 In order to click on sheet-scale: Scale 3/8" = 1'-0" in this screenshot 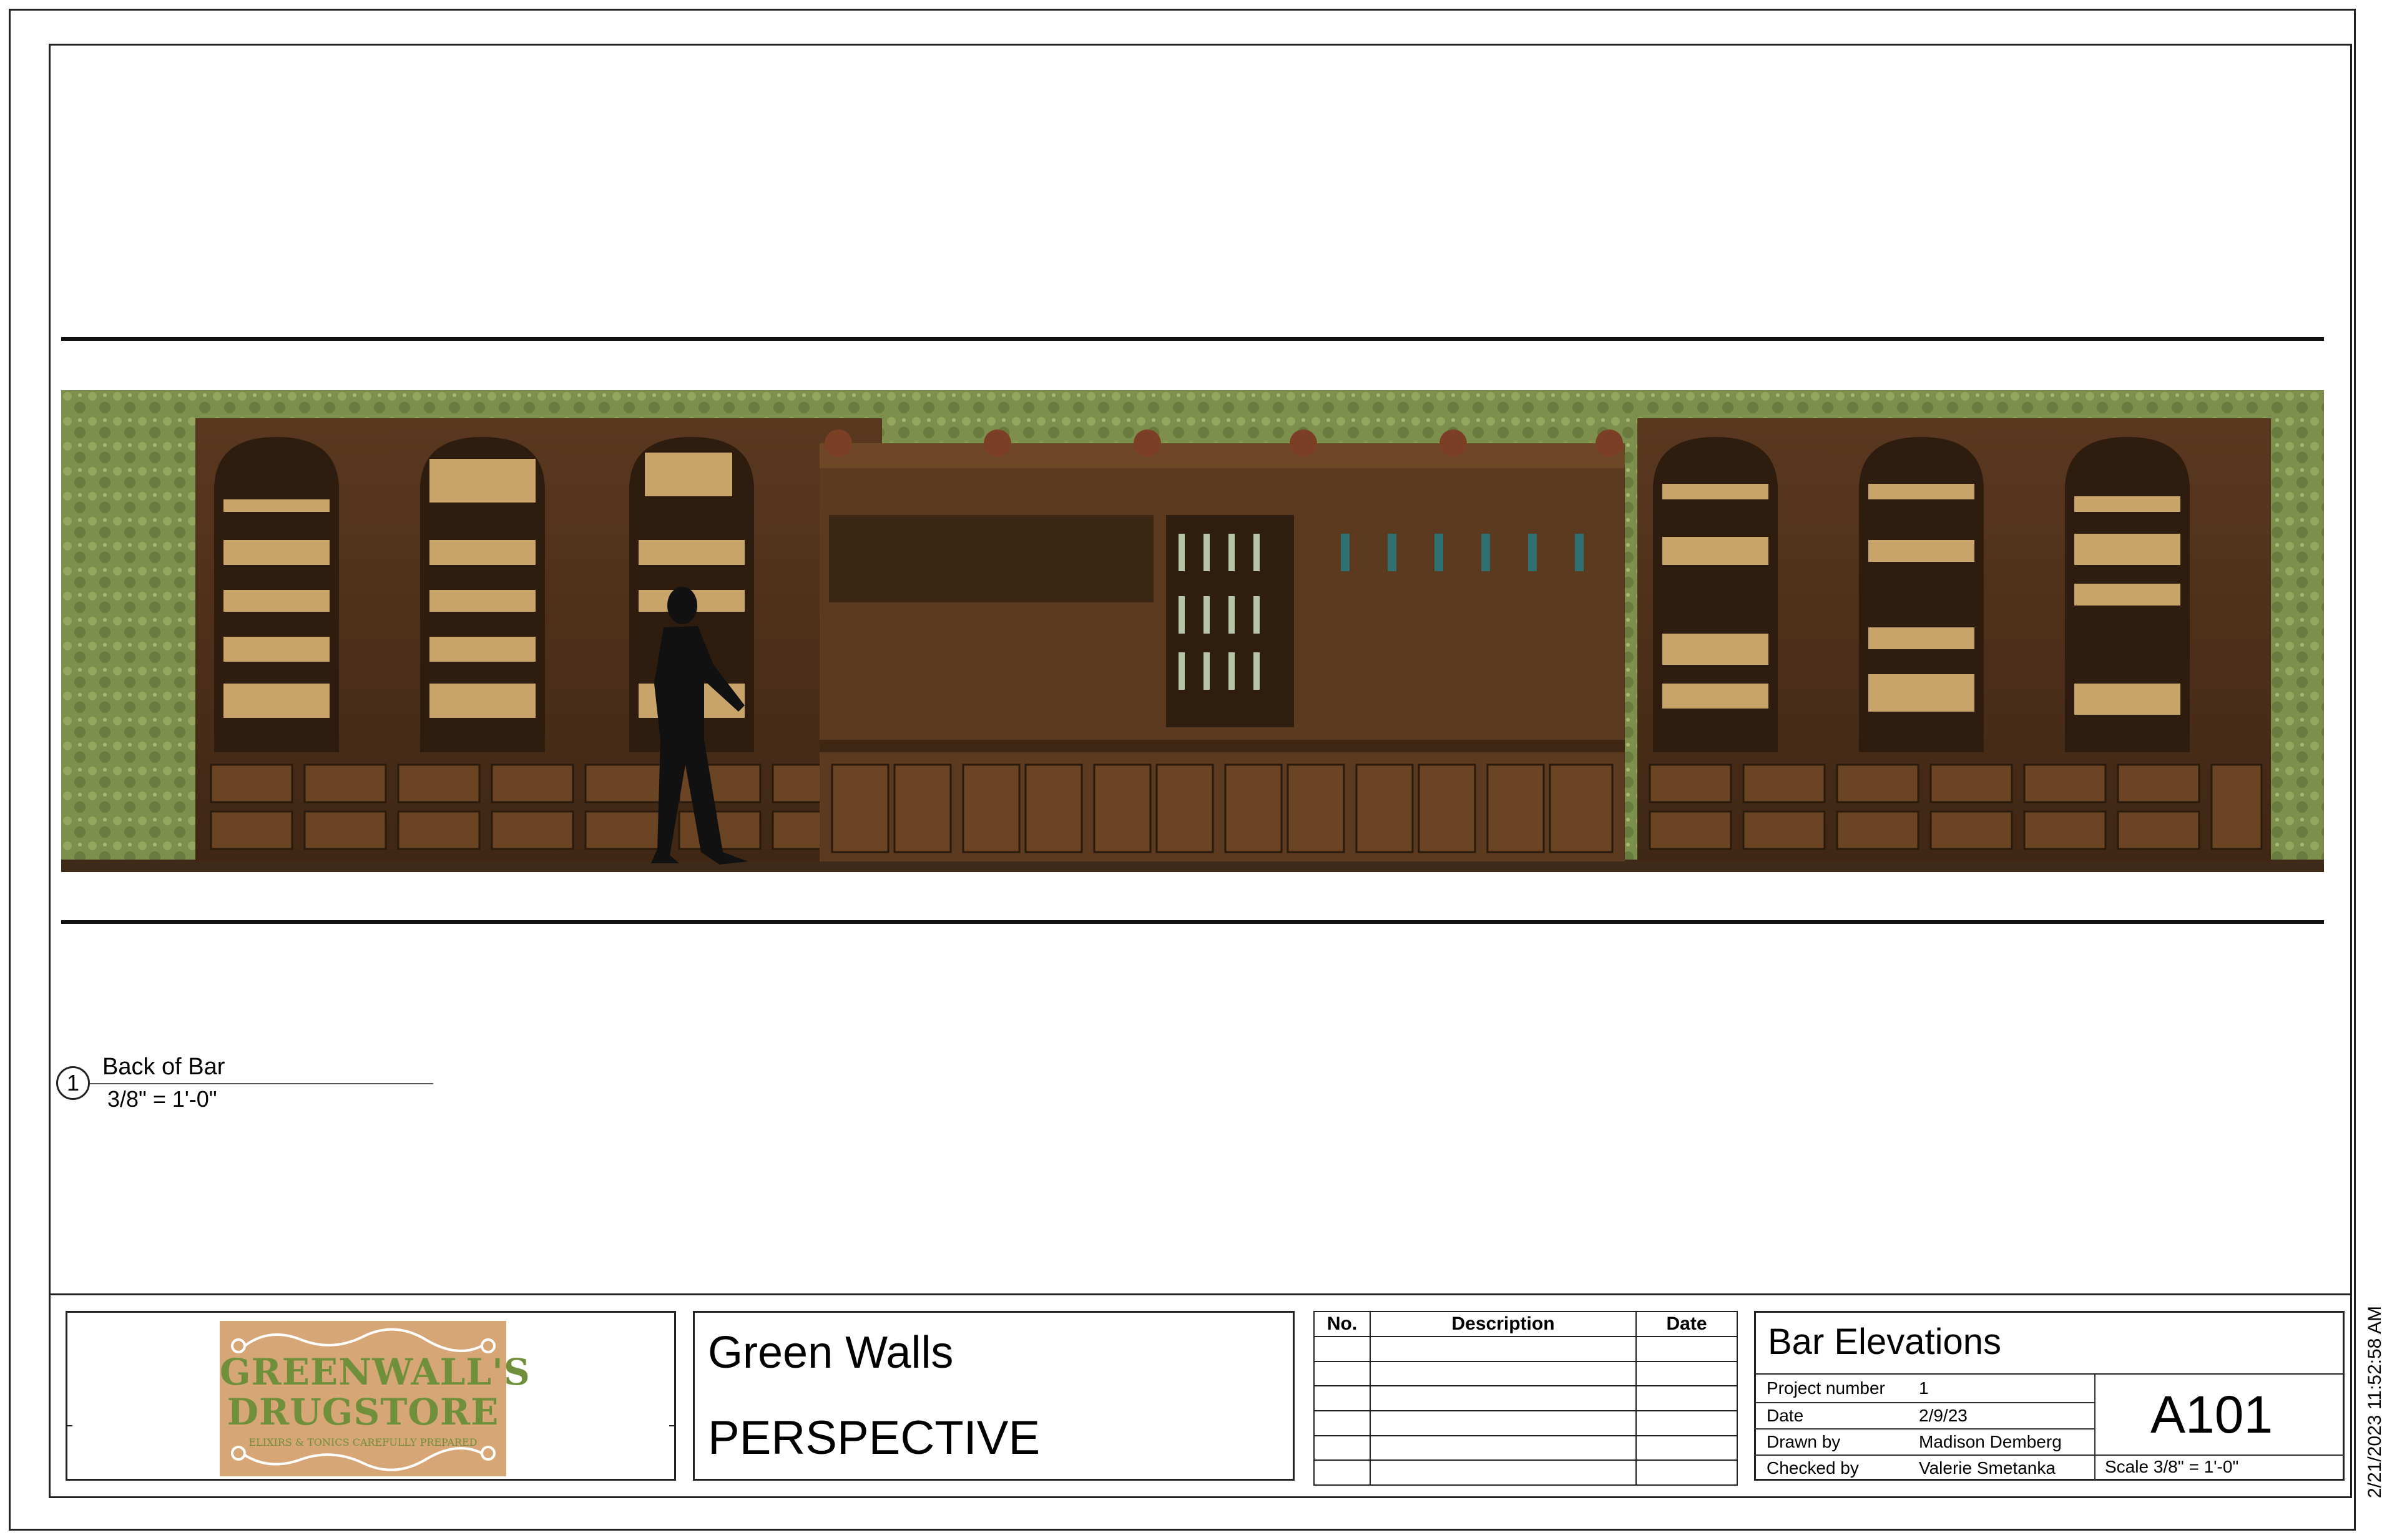, I will do `click(2172, 1467)`.